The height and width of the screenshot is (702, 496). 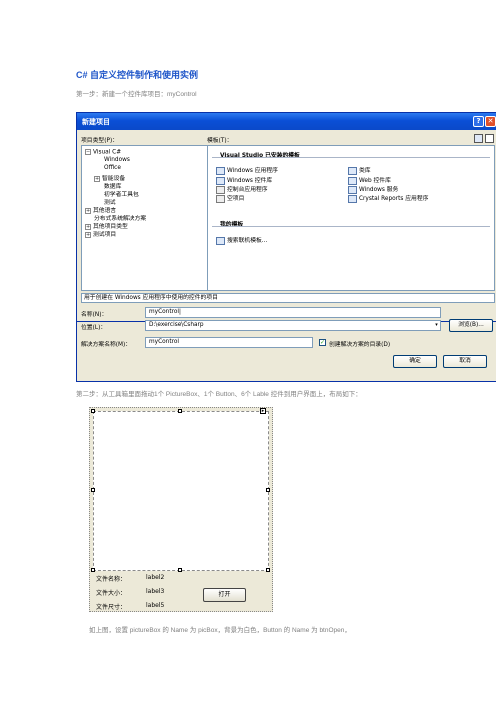 What do you see at coordinates (465, 361) in the screenshot?
I see `cancel-button: 取消` at bounding box center [465, 361].